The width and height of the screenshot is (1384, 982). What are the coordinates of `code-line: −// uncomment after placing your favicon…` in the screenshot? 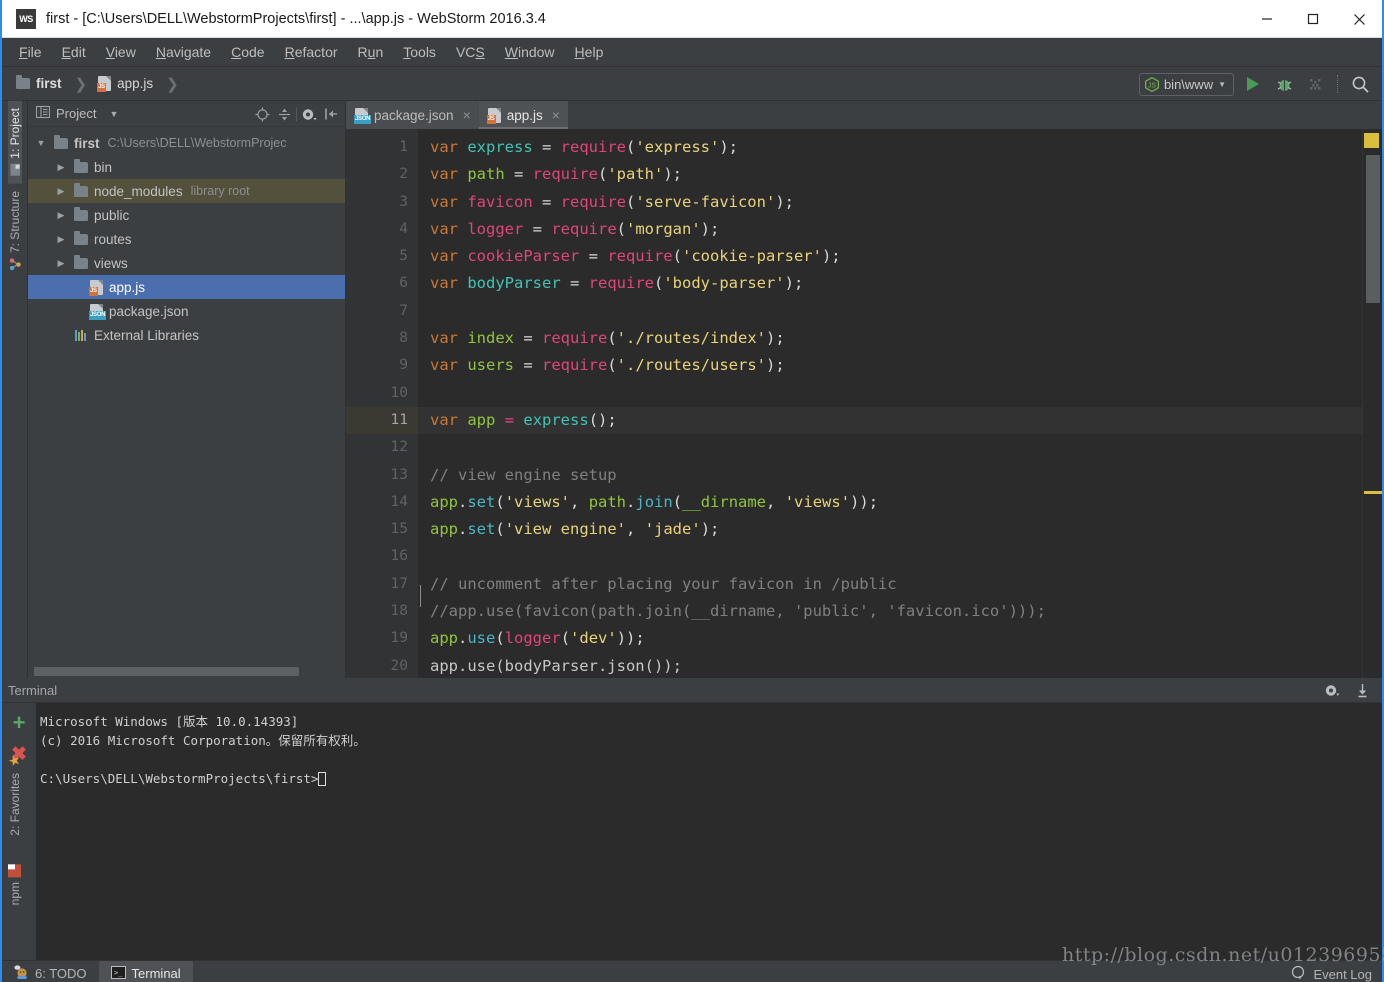 It's located at (890, 584).